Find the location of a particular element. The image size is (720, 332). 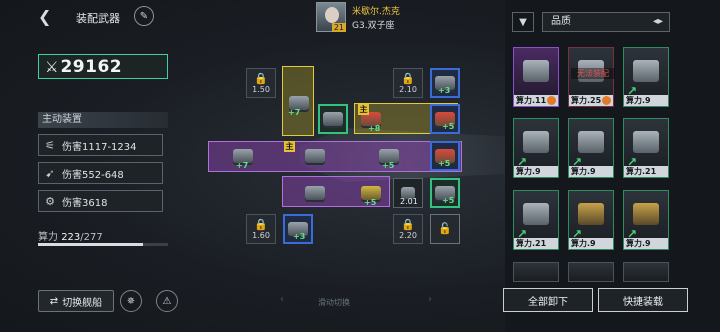

back-arrow-icon: ❮ is located at coordinates (46, 17).